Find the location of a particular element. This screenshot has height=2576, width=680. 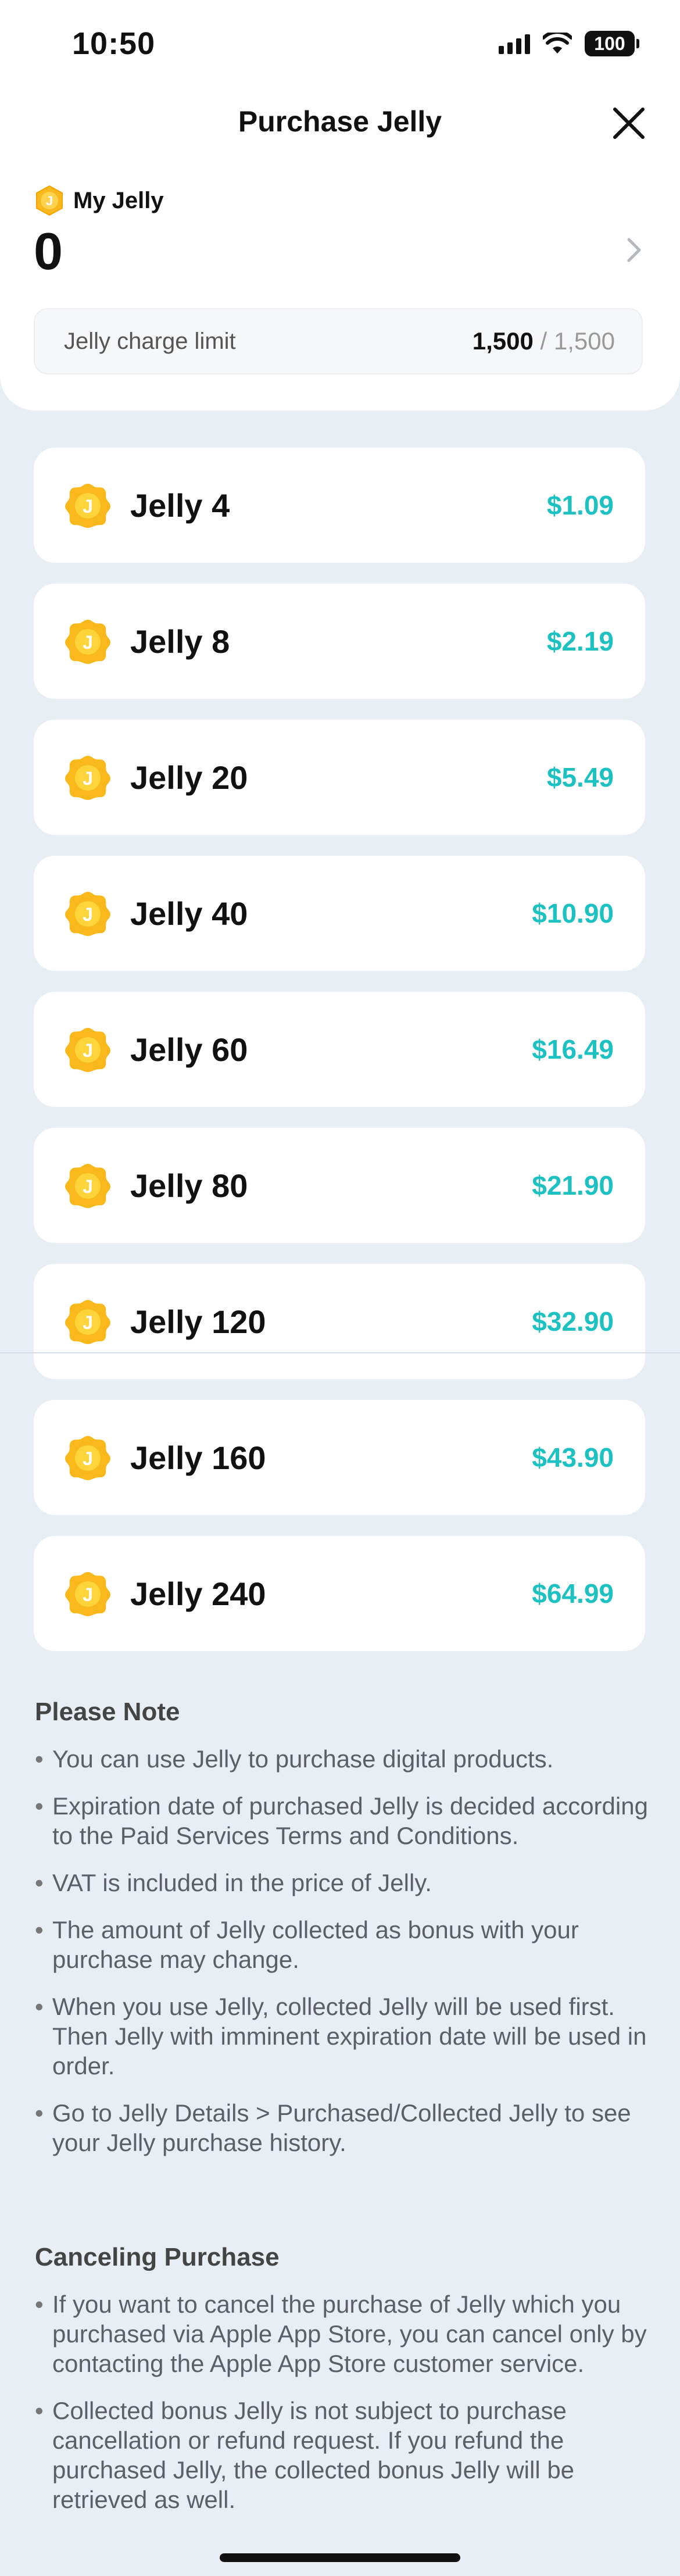

my-jelly-row: J My Jelly is located at coordinates (99, 200).